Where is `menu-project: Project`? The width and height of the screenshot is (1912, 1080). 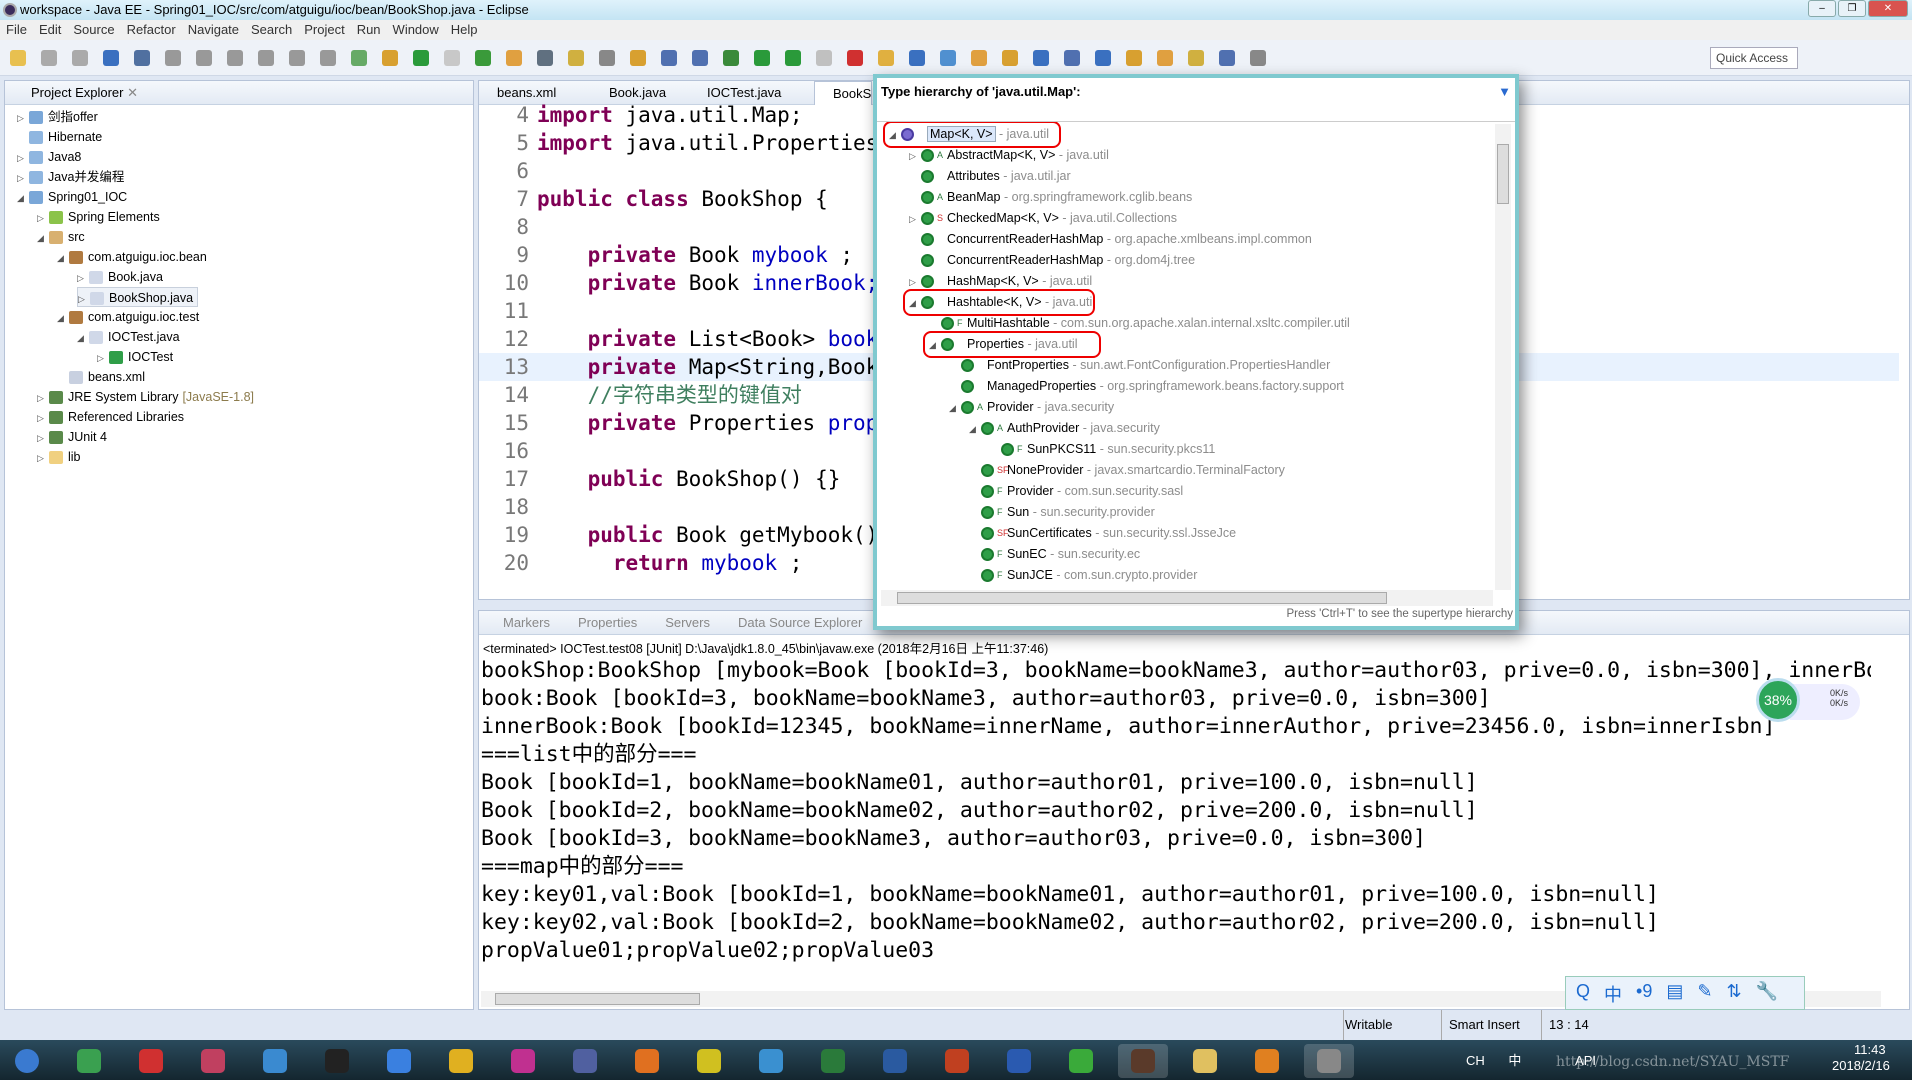
menu-project: Project is located at coordinates (324, 29).